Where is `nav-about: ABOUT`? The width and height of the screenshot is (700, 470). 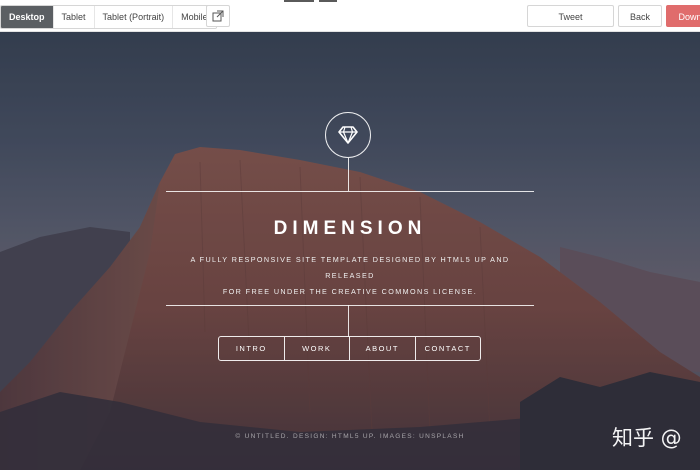 nav-about: ABOUT is located at coordinates (383, 348).